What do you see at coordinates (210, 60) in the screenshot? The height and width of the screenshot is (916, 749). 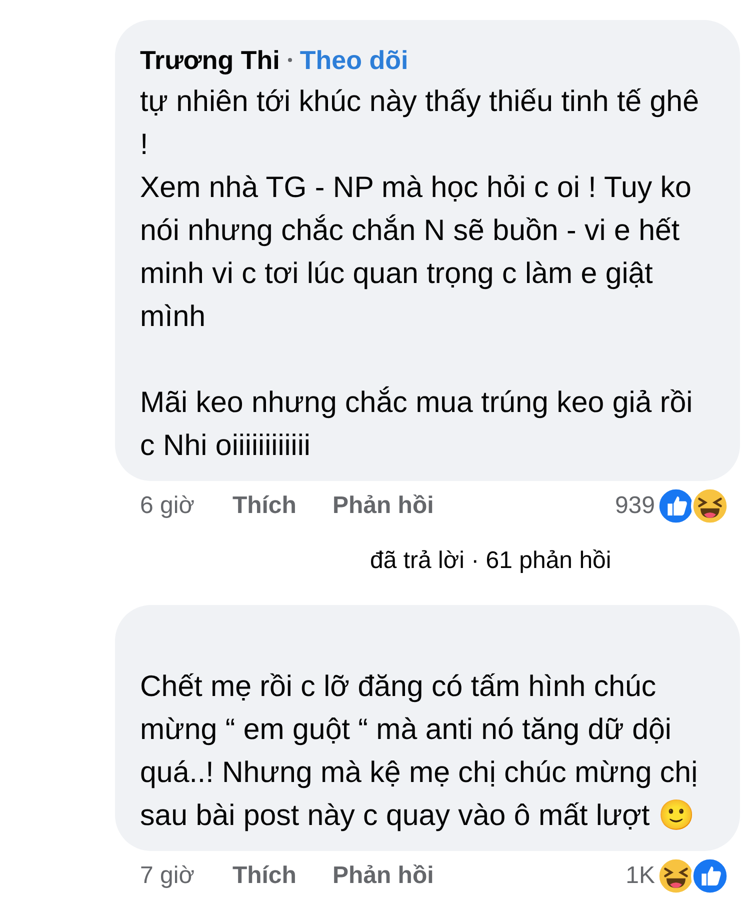 I see `author-name: Trương Thi` at bounding box center [210, 60].